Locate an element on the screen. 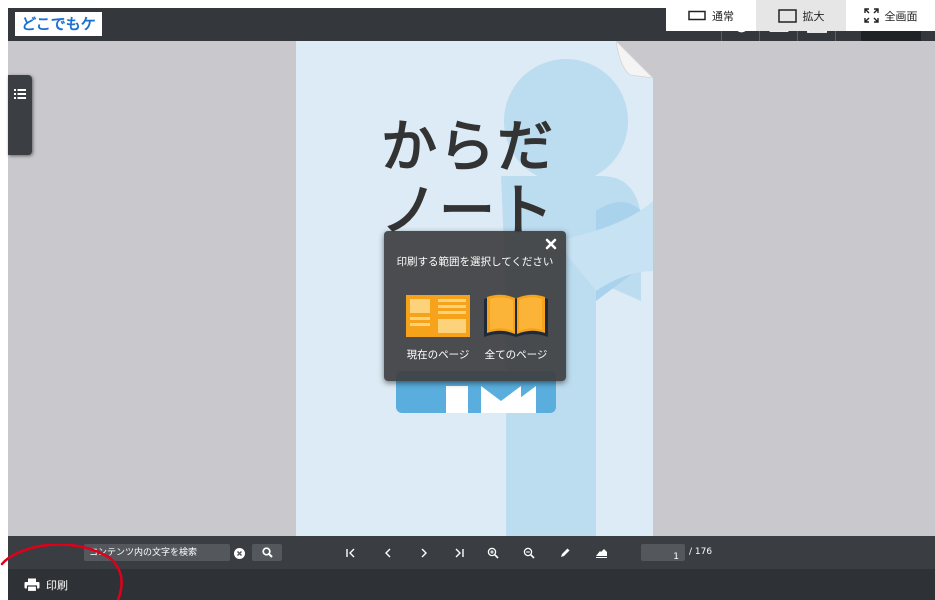 The width and height of the screenshot is (935, 600). zoom-out-button is located at coordinates (529, 553).